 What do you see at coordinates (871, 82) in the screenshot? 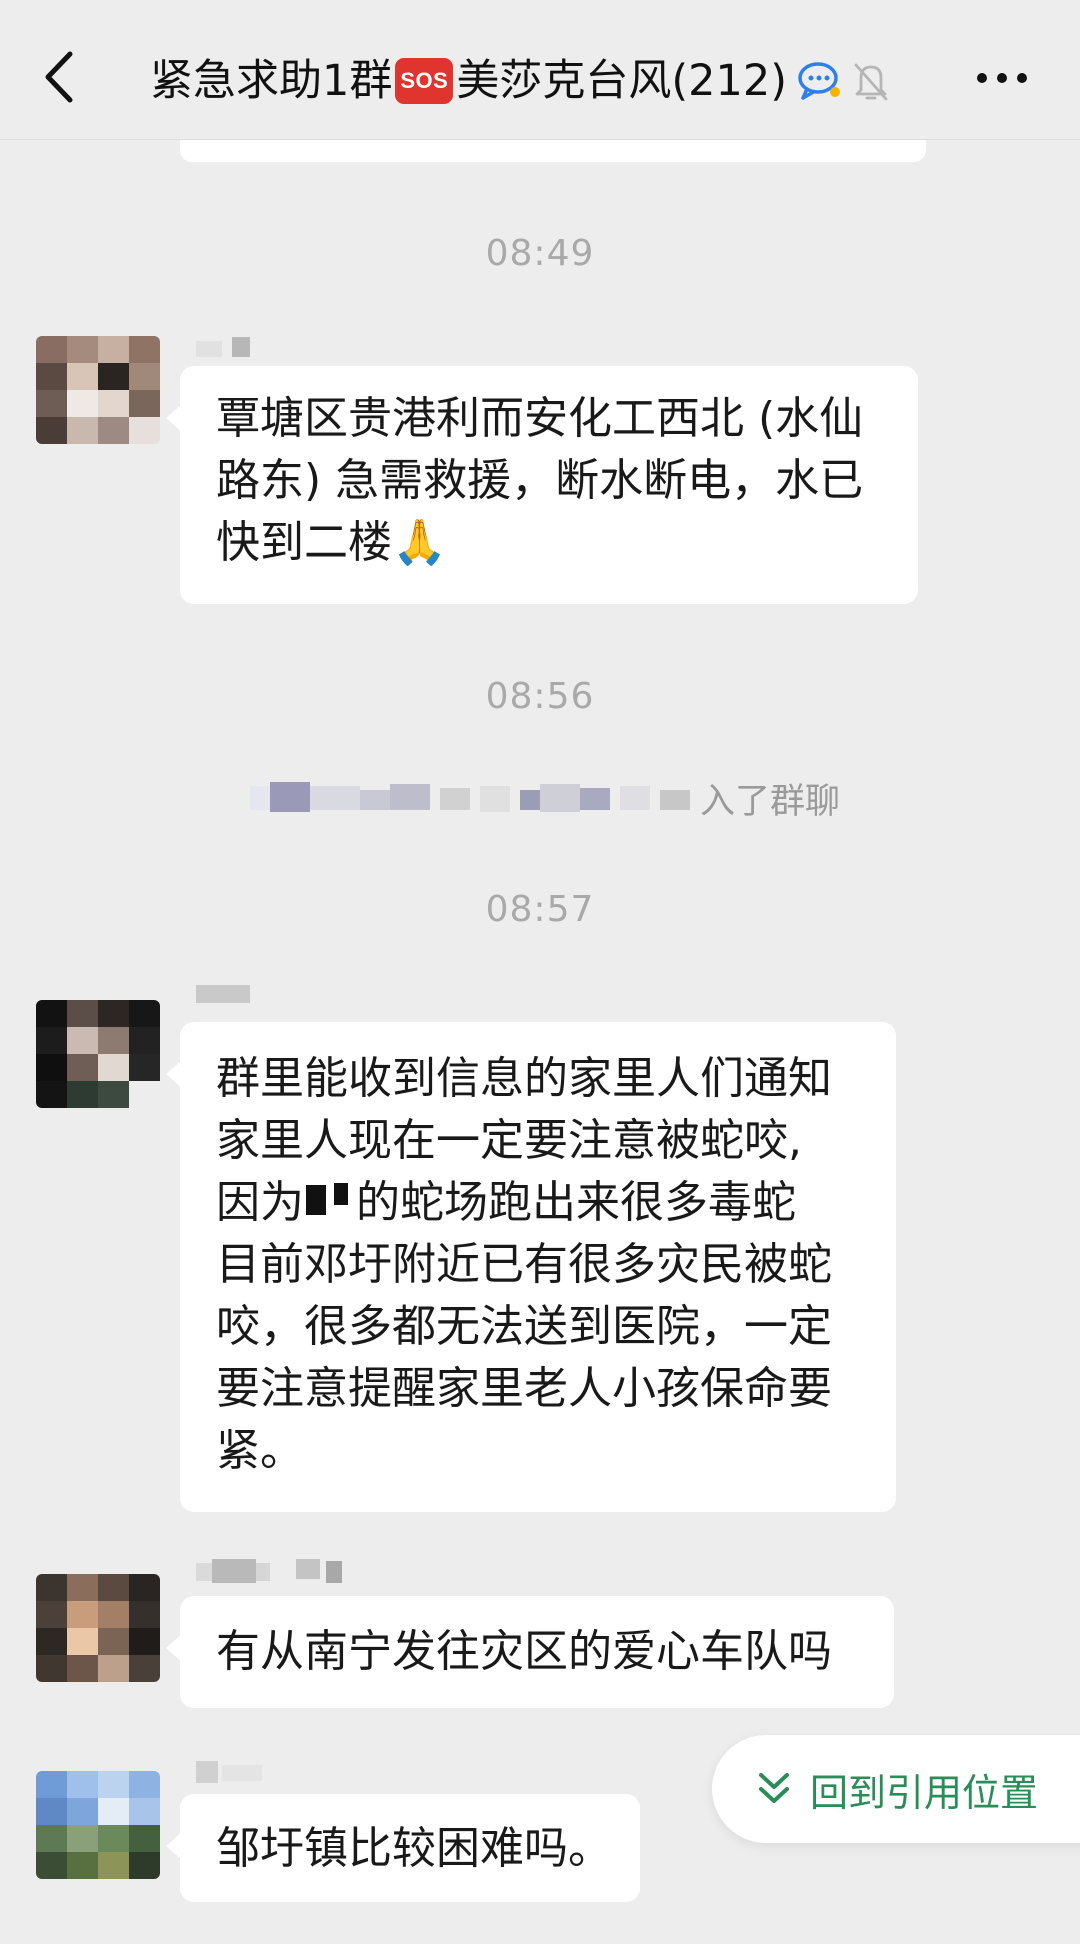
I see `bell-off-icon` at bounding box center [871, 82].